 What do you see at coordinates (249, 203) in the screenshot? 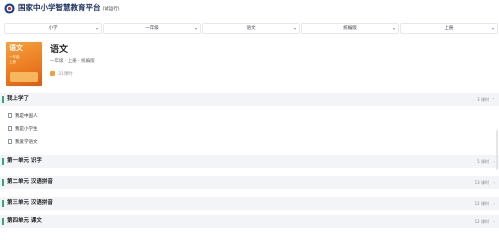
I see `section-header: 第三单元 汉语拼音 12 课时 ›` at bounding box center [249, 203].